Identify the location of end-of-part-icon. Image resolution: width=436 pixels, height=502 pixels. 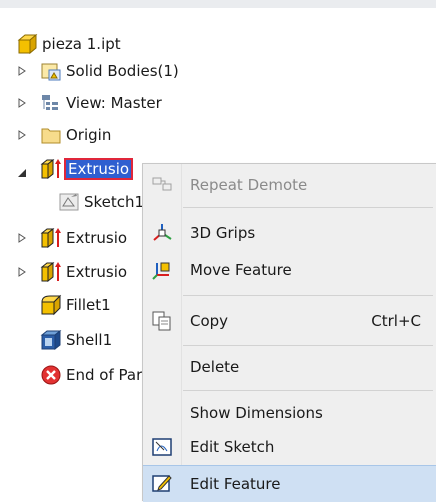
(51, 375).